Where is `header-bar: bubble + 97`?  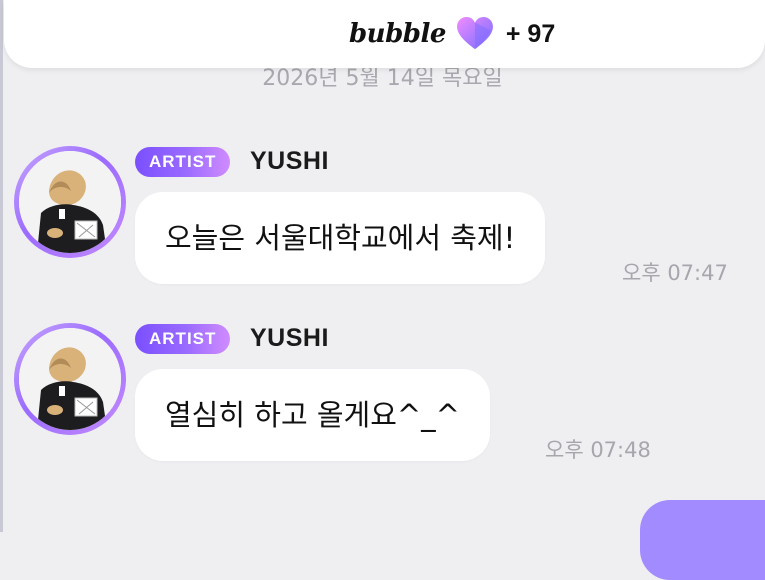
header-bar: bubble + 97 is located at coordinates (384, 34).